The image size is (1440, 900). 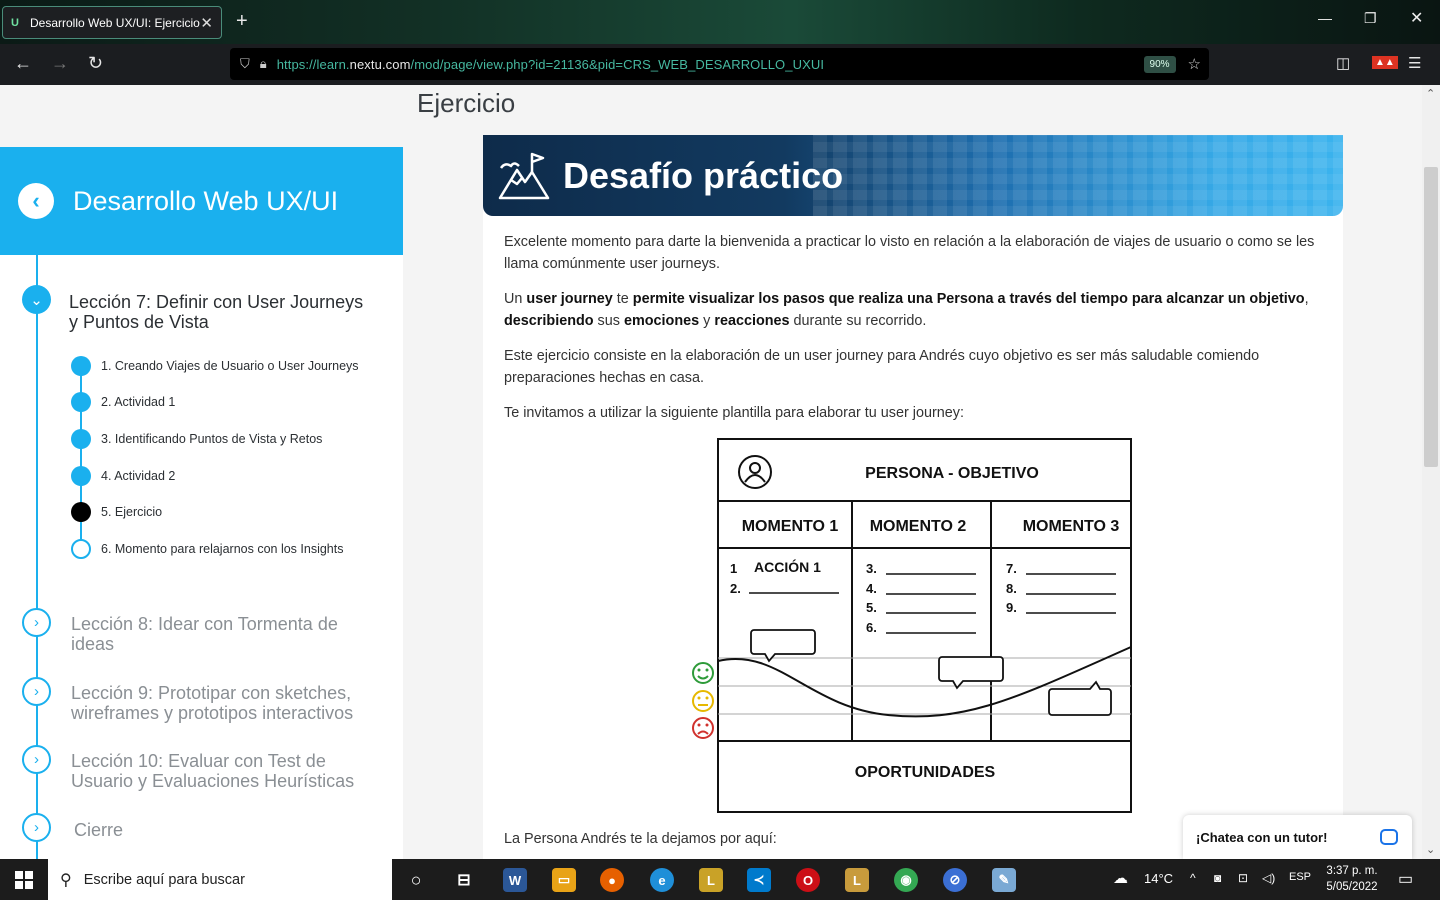 What do you see at coordinates (1243, 878) in the screenshot?
I see `network-icon: ⊡` at bounding box center [1243, 878].